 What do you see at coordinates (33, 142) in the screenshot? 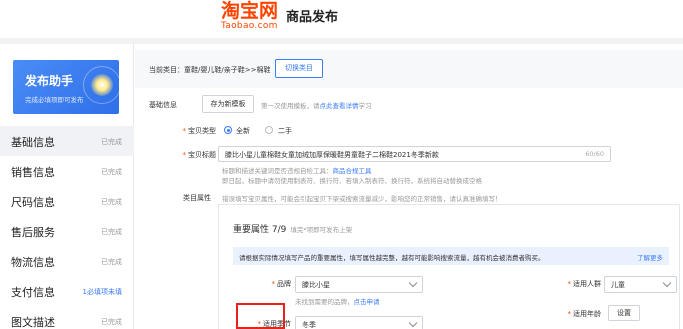
I see `sidebar-item-label: 基础信息` at bounding box center [33, 142].